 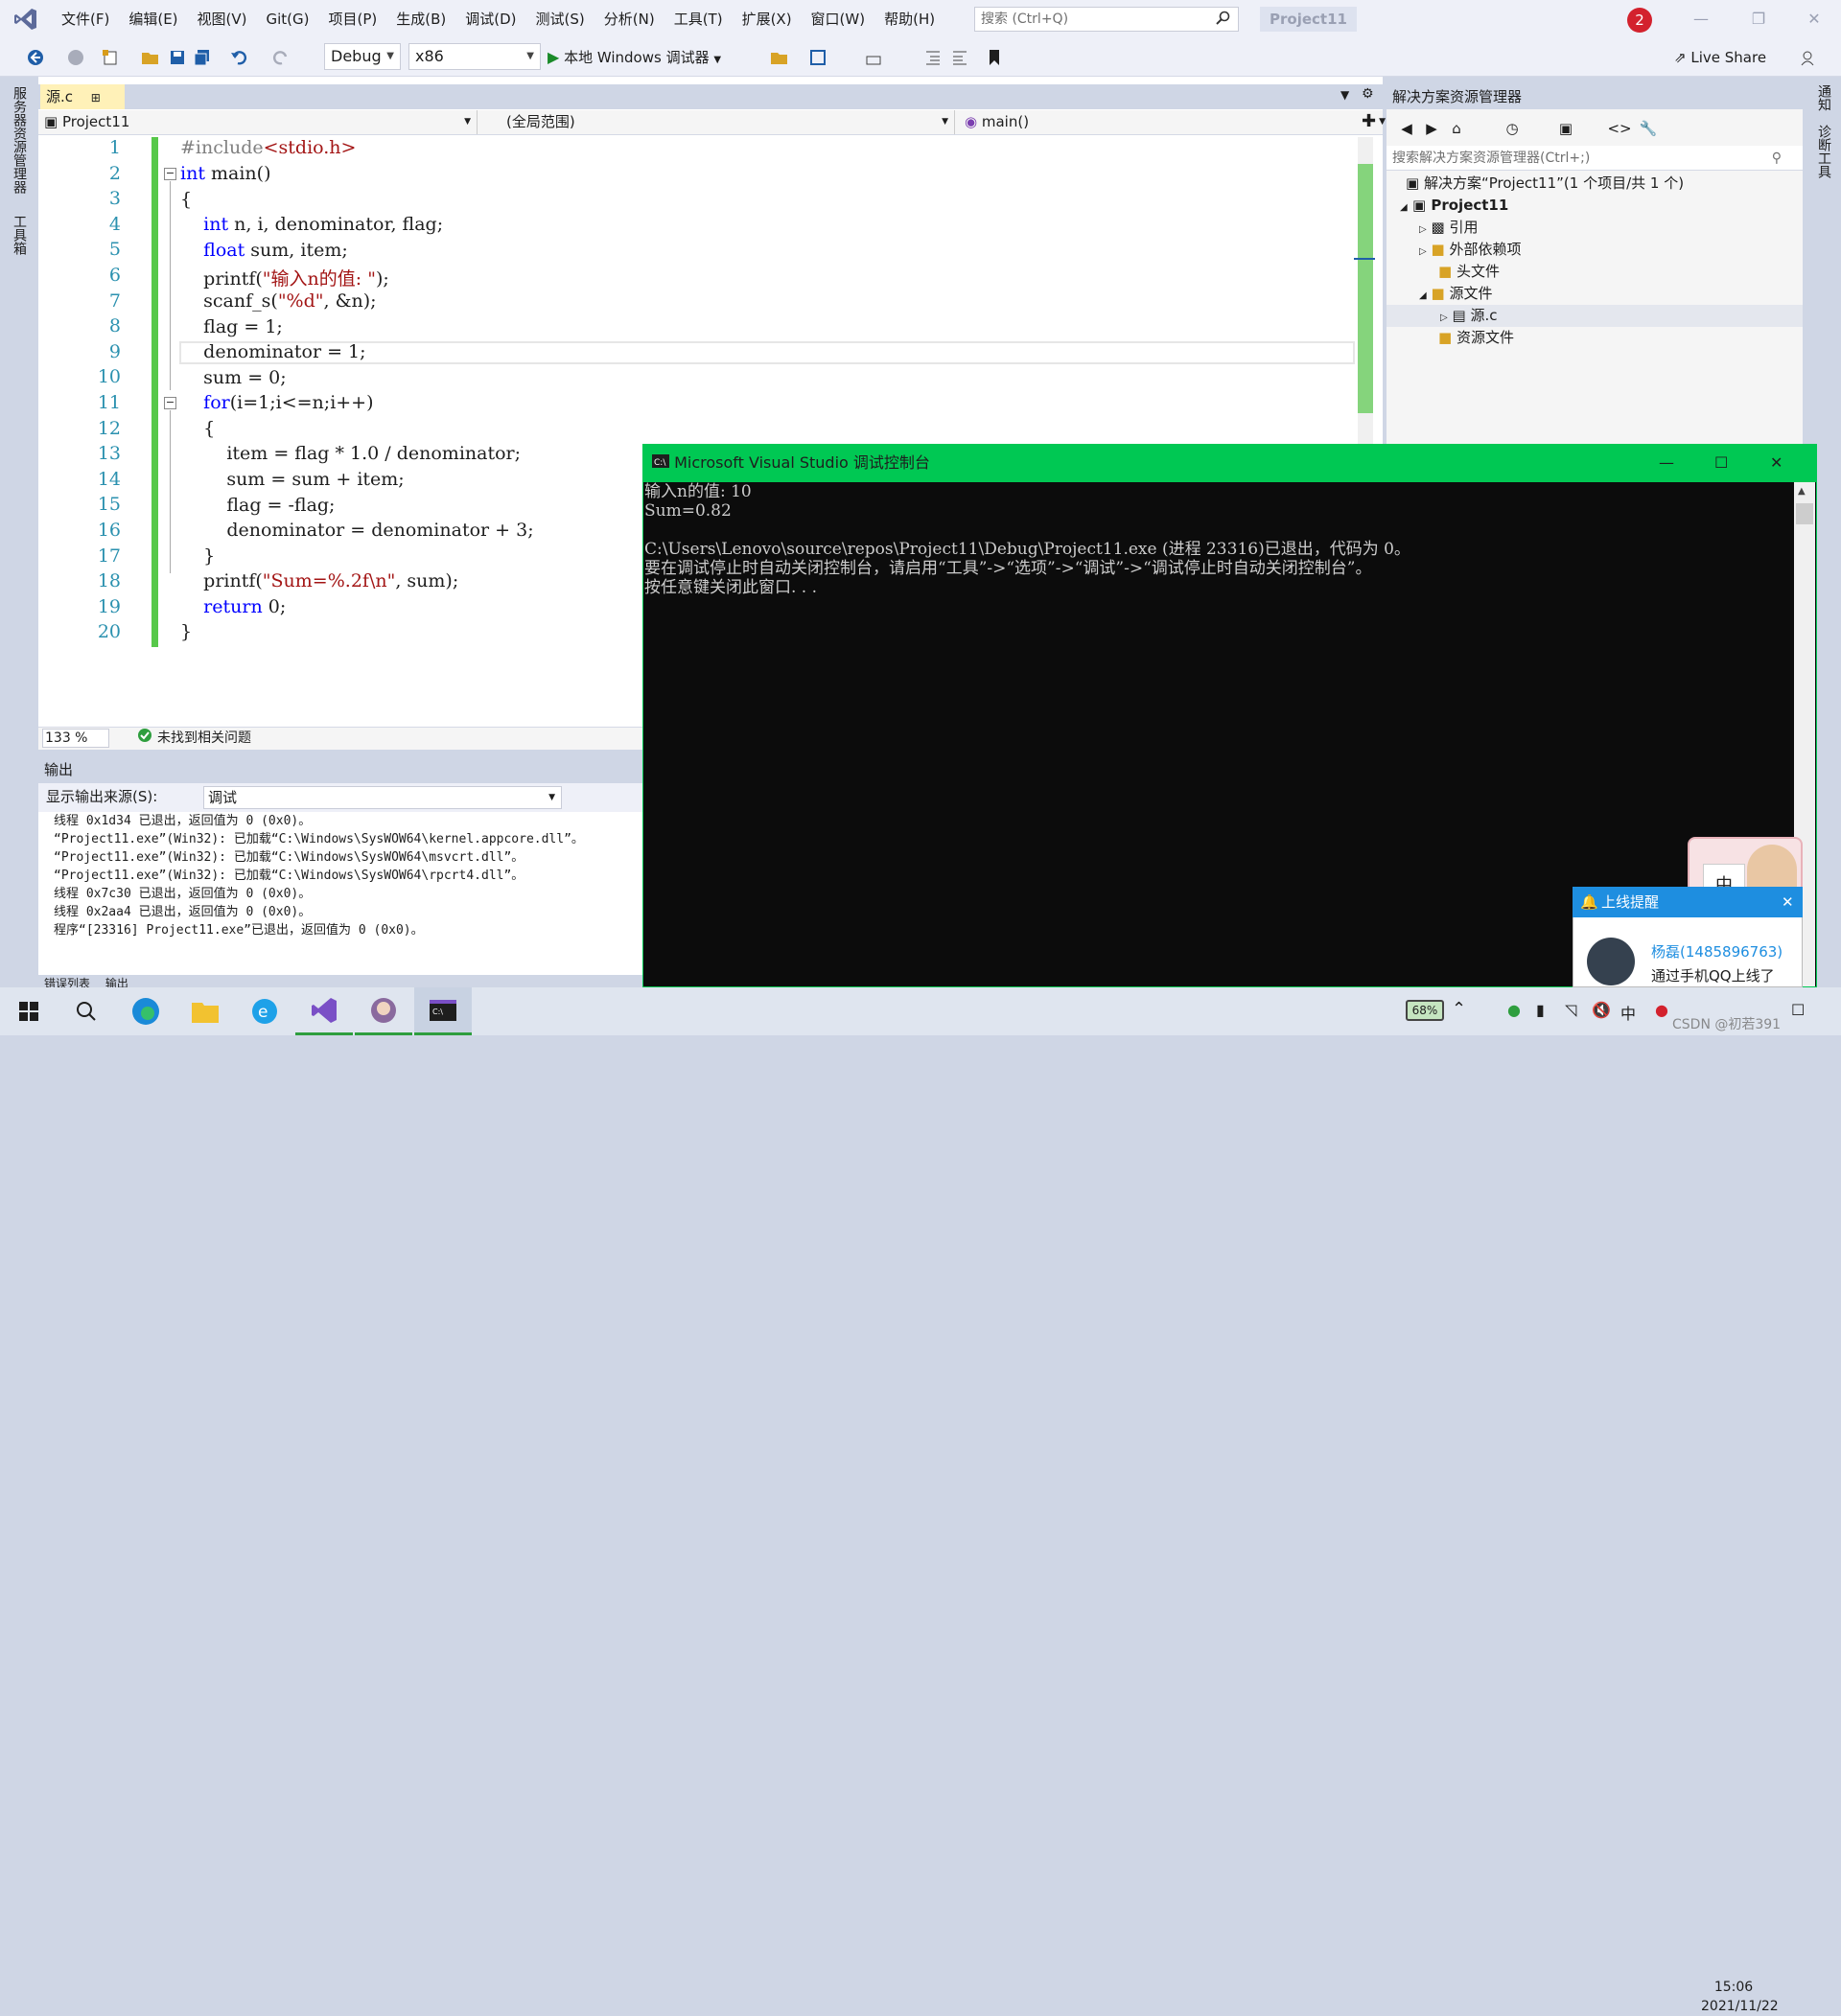 I want to click on menu-window: 窗口(W), so click(x=838, y=19).